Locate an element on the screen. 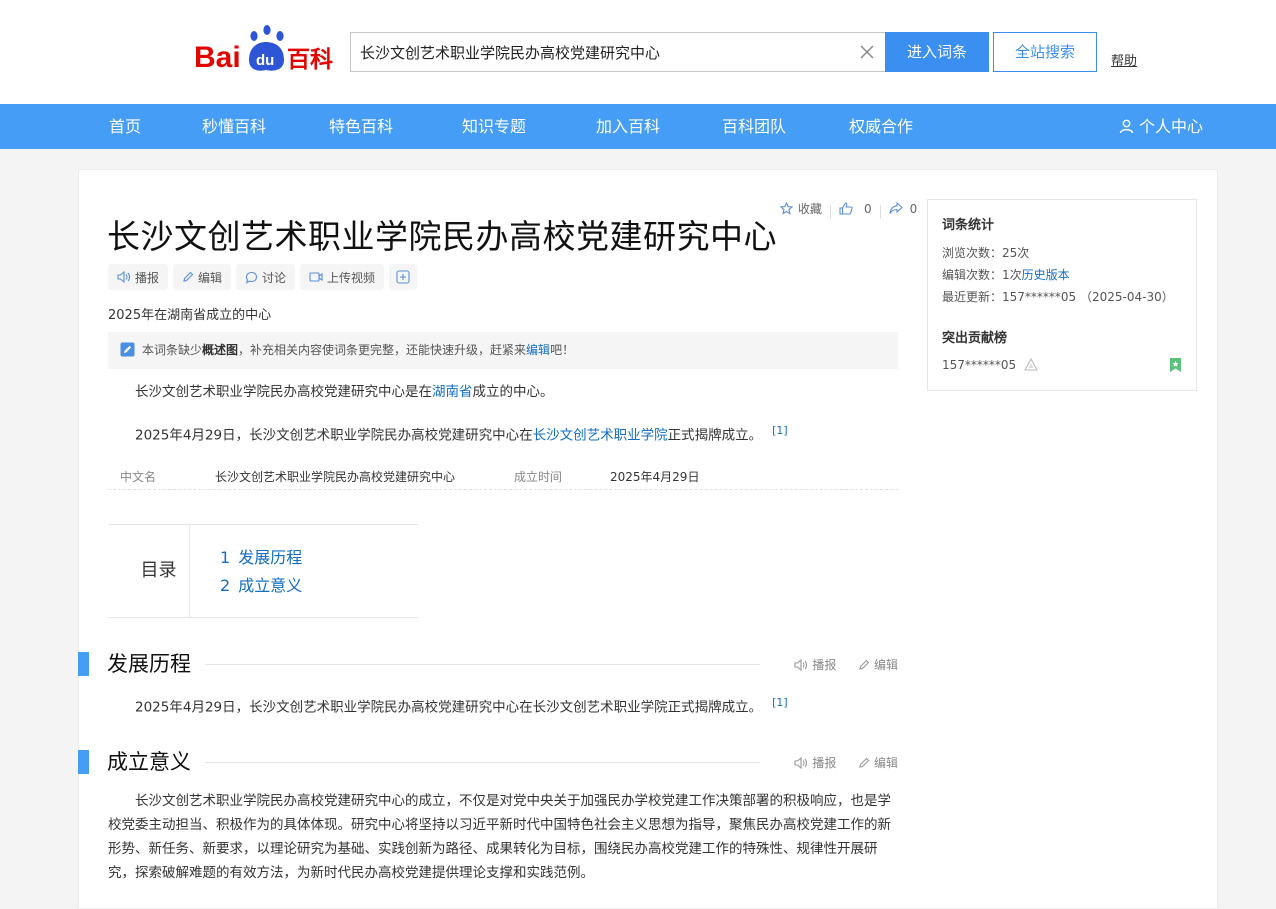 This screenshot has width=1276, height=909. edit-count: 编辑次数：1次历史版本 is located at coordinates (1006, 274).